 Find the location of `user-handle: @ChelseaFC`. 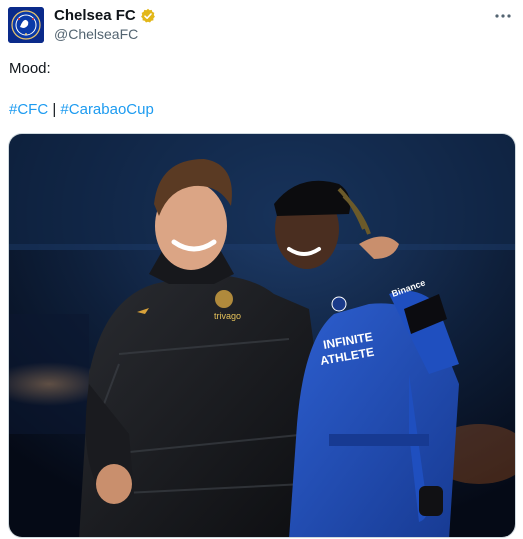

user-handle: @ChelseaFC is located at coordinates (96, 34).